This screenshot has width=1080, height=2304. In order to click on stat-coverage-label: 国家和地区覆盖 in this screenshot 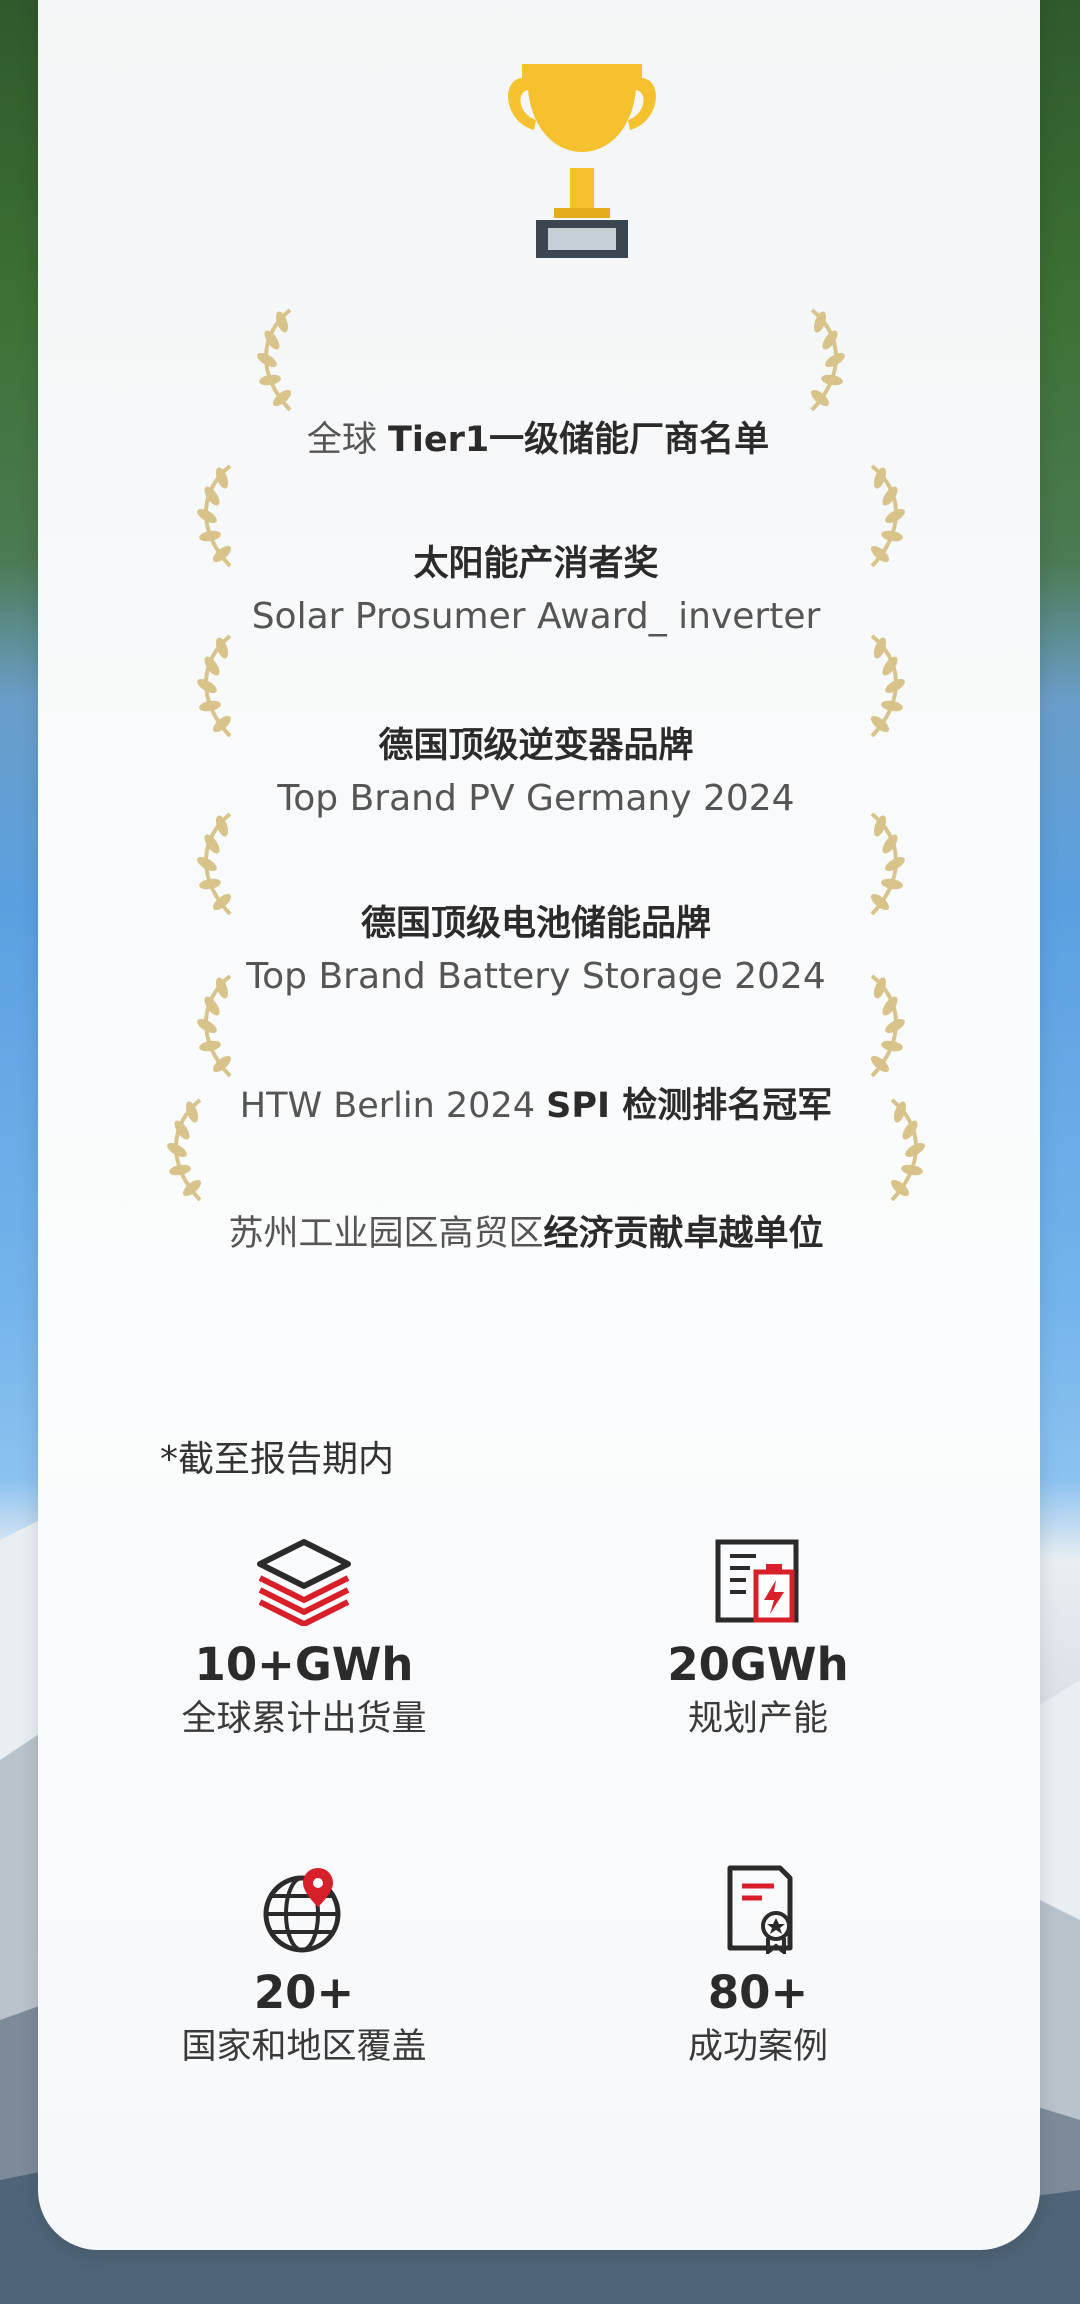, I will do `click(304, 2047)`.